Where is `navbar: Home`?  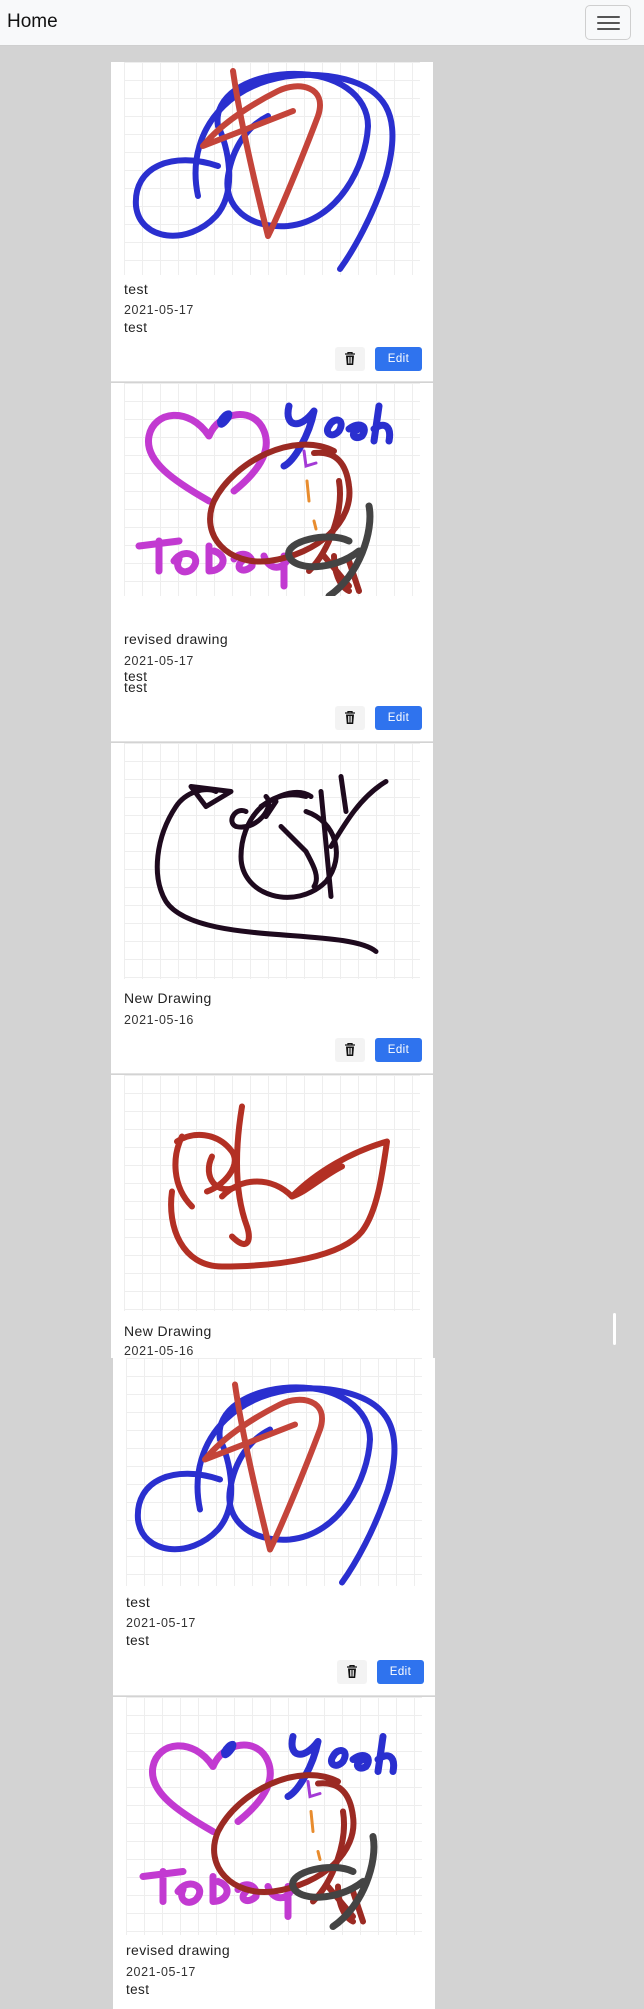 navbar: Home is located at coordinates (322, 23).